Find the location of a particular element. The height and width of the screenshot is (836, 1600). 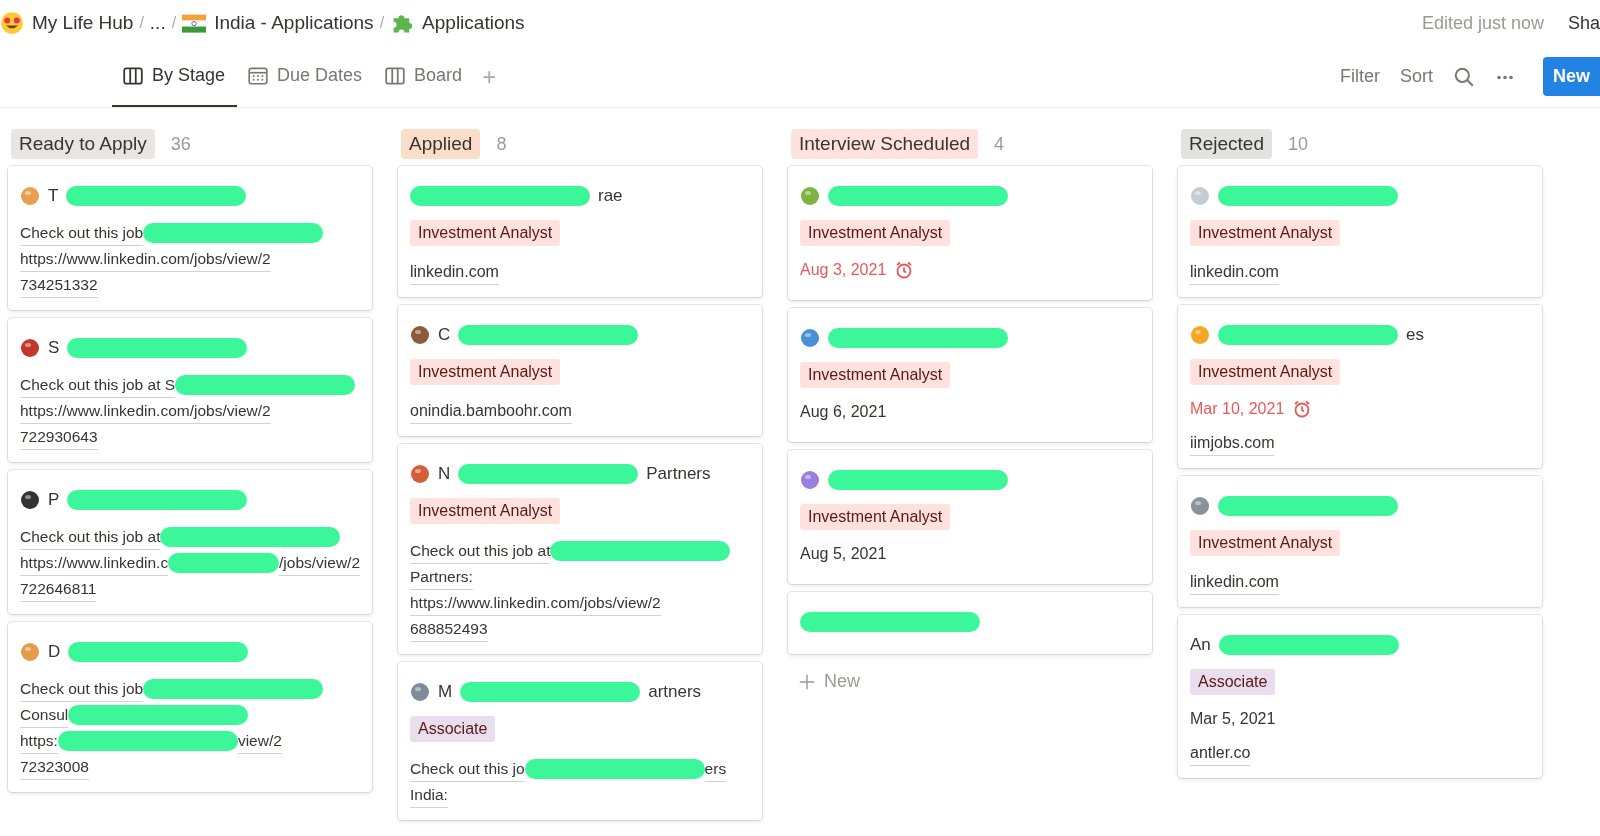

description-text: Consul is located at coordinates (44, 715).